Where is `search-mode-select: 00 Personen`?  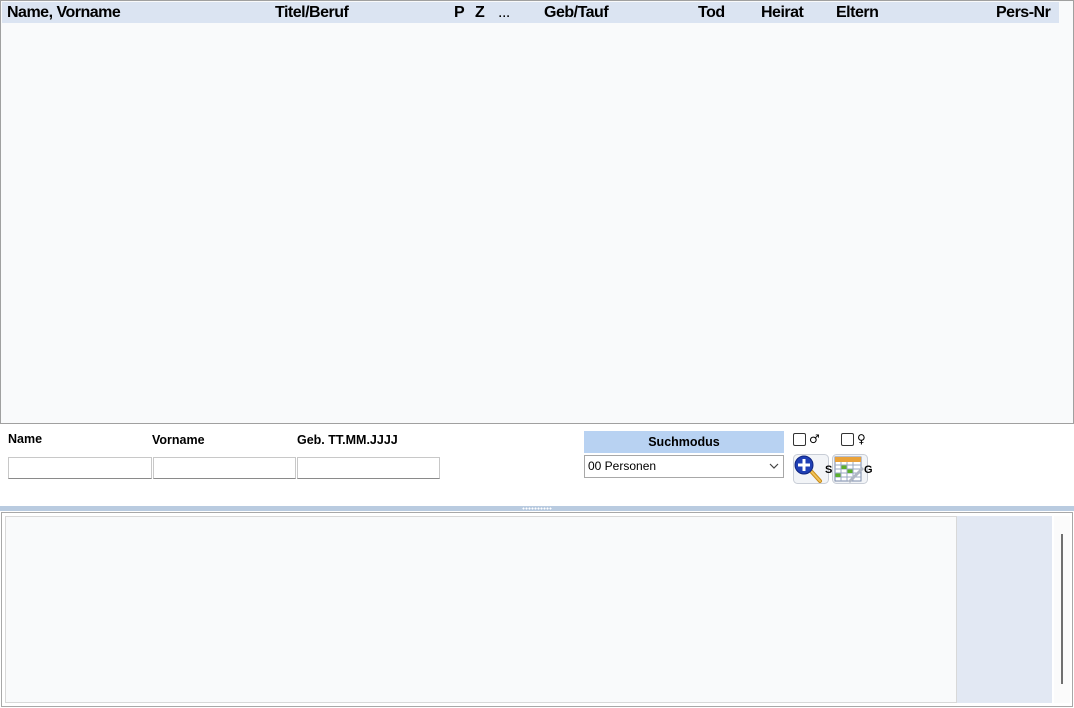
search-mode-select: 00 Personen is located at coordinates (684, 466).